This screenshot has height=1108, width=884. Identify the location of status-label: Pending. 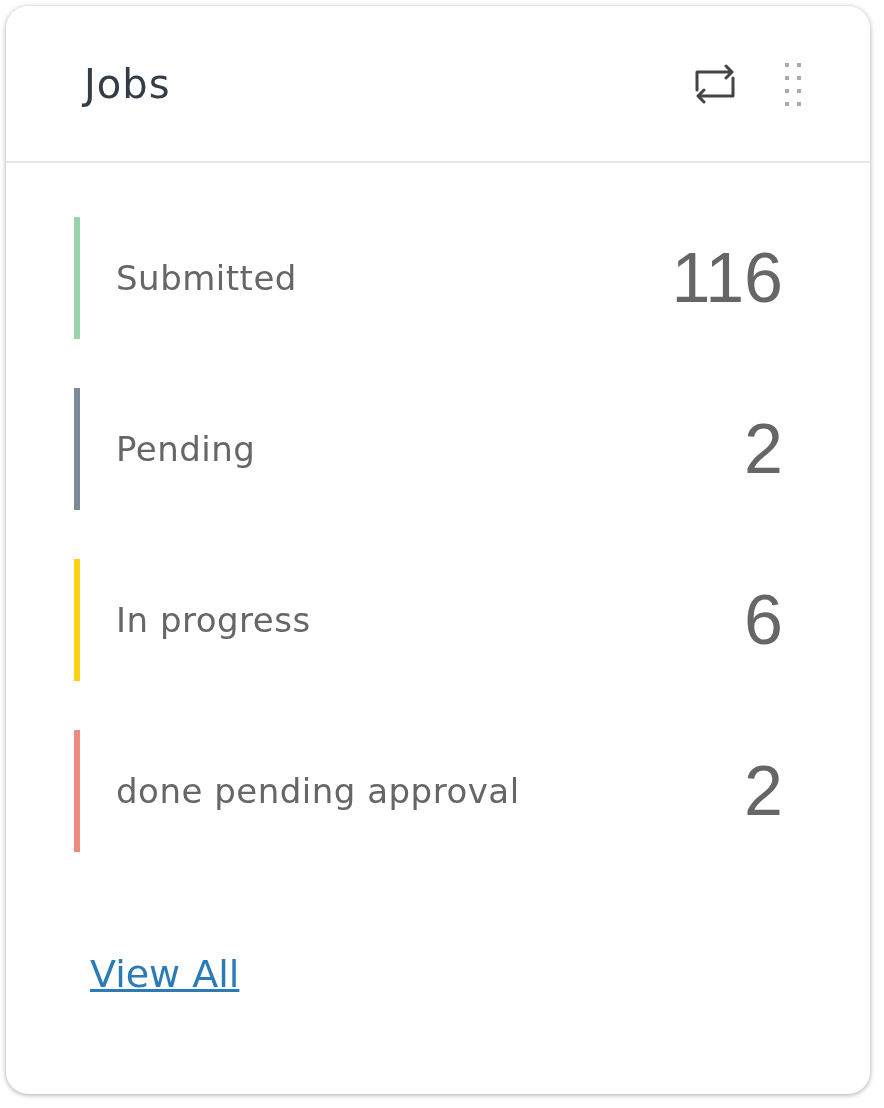
(186, 449).